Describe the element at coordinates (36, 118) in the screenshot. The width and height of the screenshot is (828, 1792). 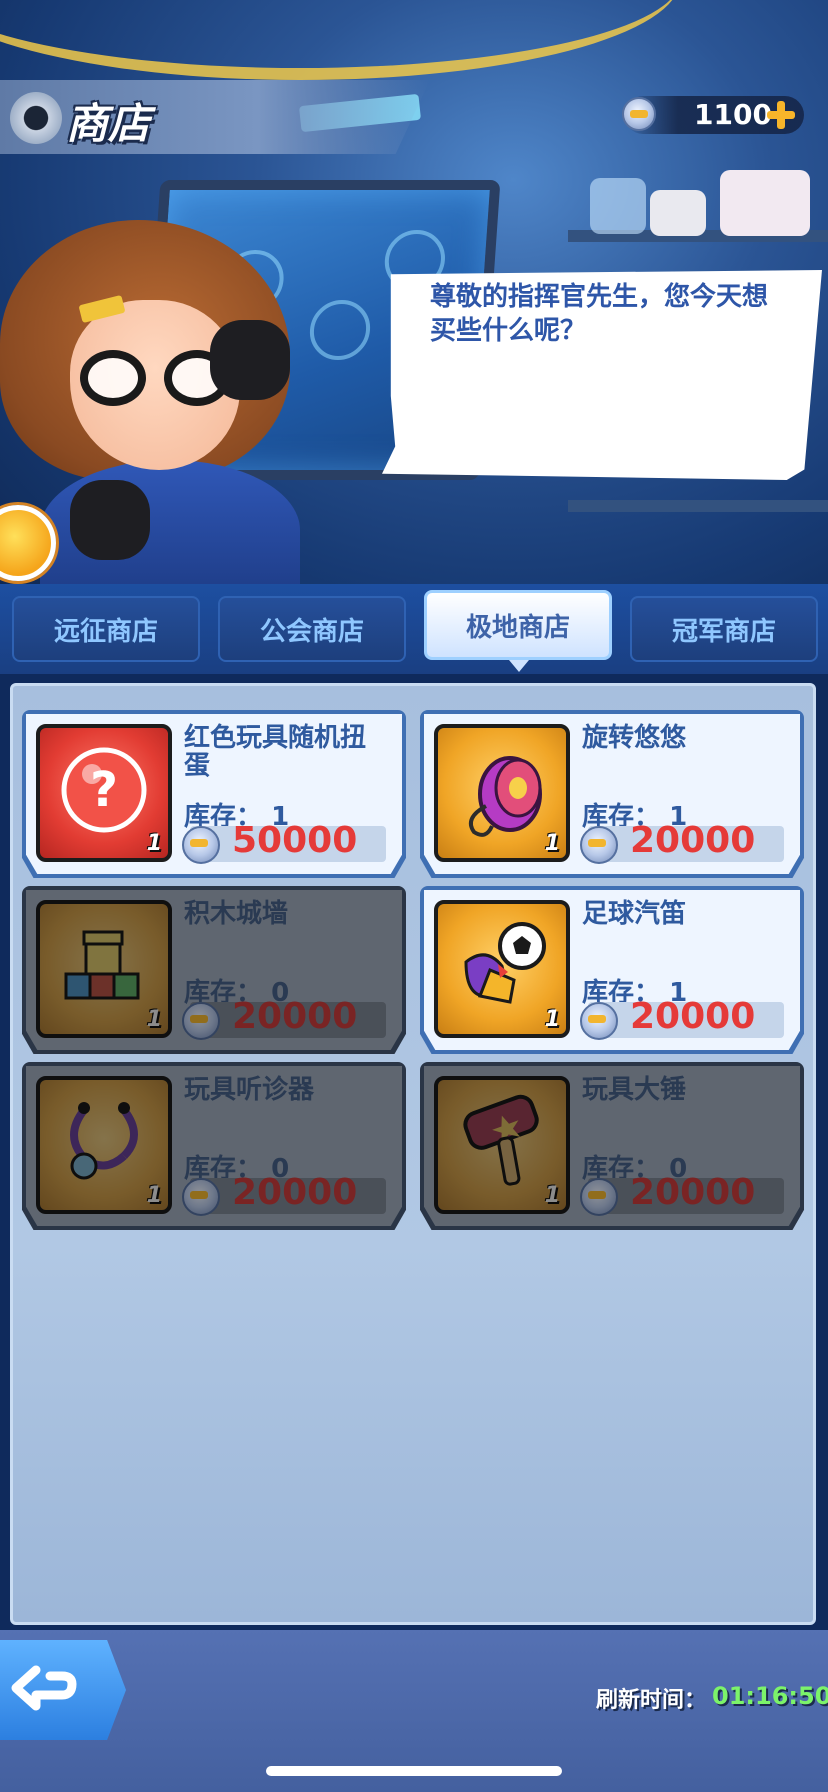
I see `gear-icon` at that location.